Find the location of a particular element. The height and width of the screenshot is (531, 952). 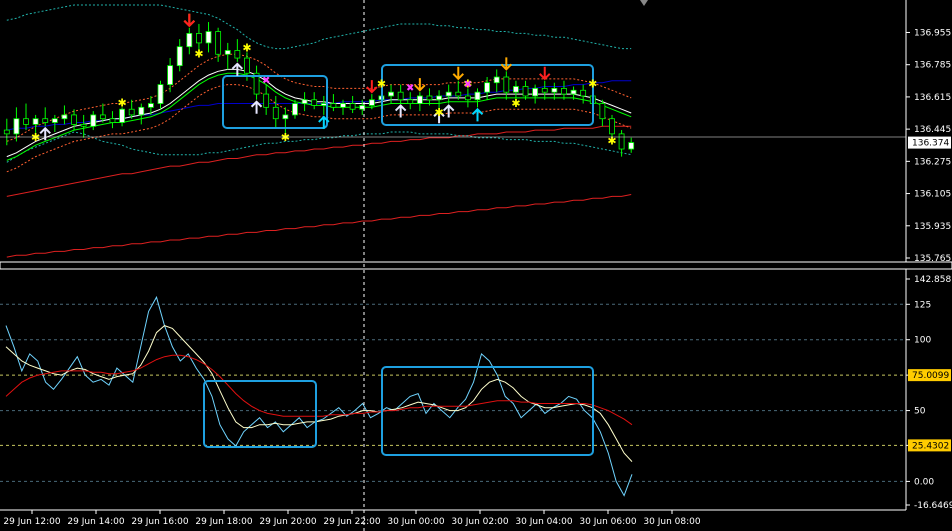

osc-tick-label: 50 is located at coordinates (920, 412).